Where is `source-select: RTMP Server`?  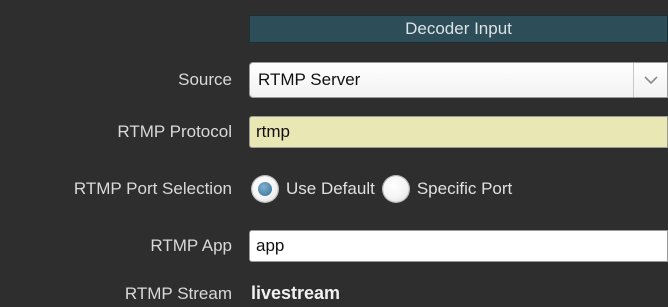 source-select: RTMP Server is located at coordinates (458, 80).